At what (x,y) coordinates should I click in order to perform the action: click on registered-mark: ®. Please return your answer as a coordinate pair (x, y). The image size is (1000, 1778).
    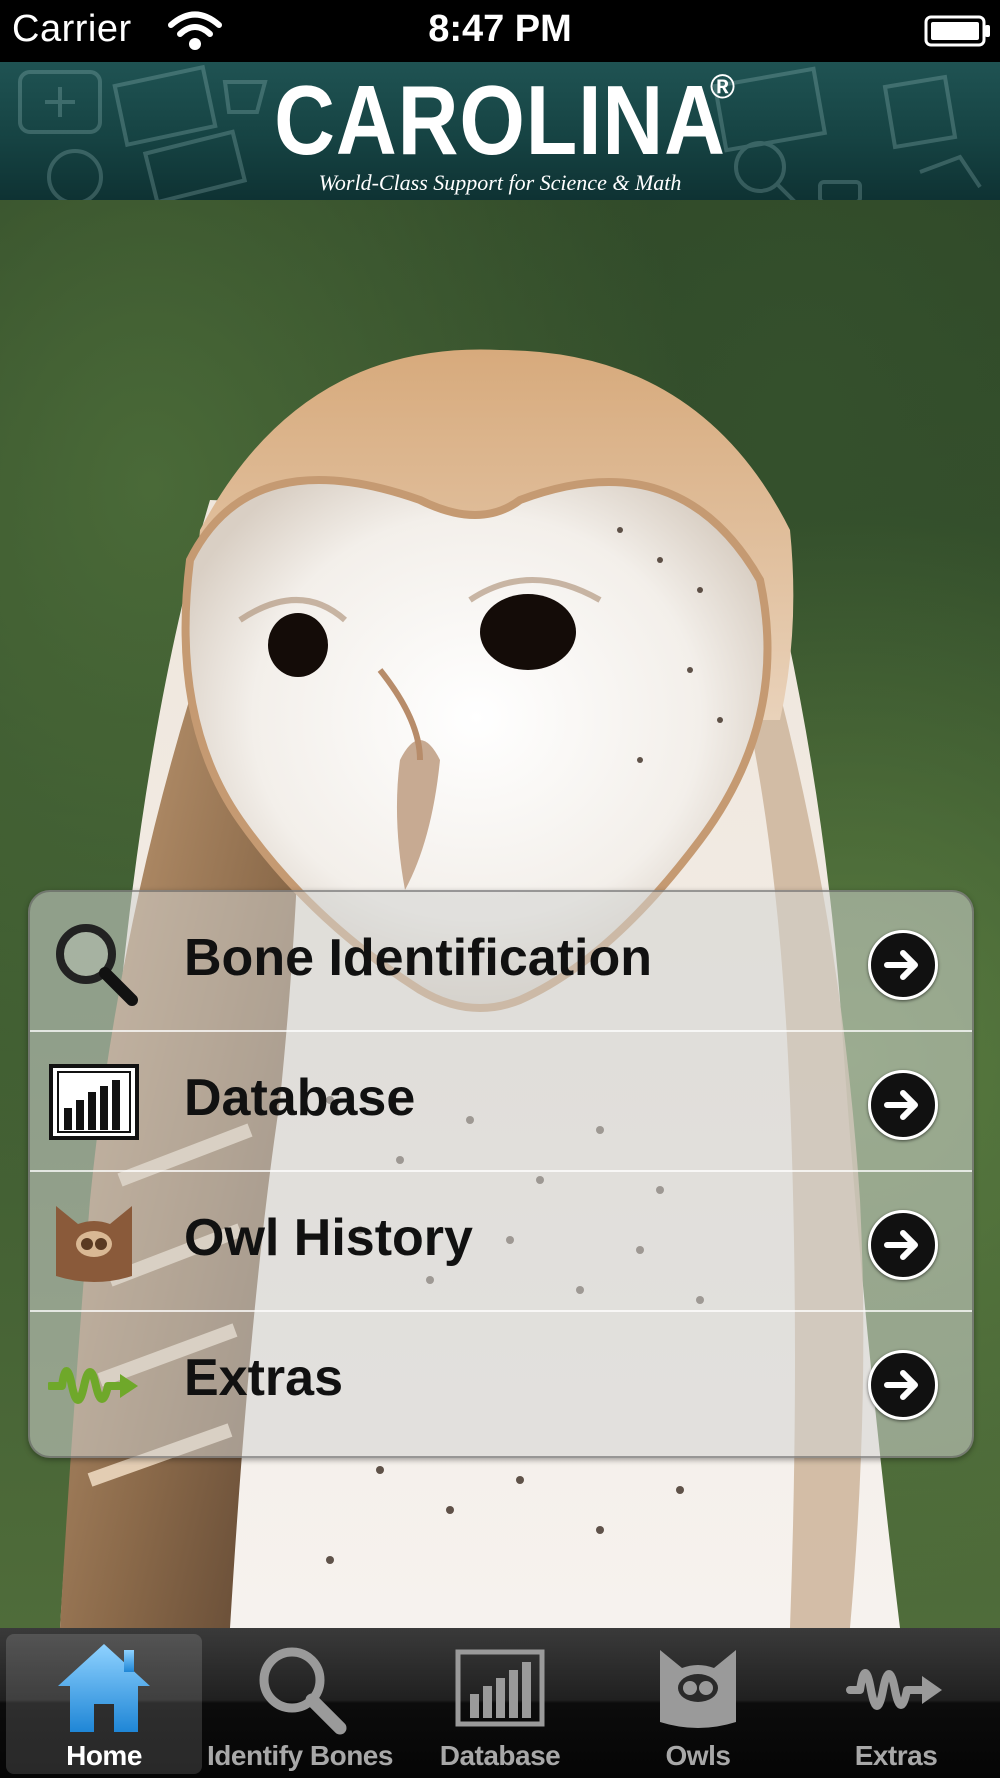
    Looking at the image, I should click on (723, 87).